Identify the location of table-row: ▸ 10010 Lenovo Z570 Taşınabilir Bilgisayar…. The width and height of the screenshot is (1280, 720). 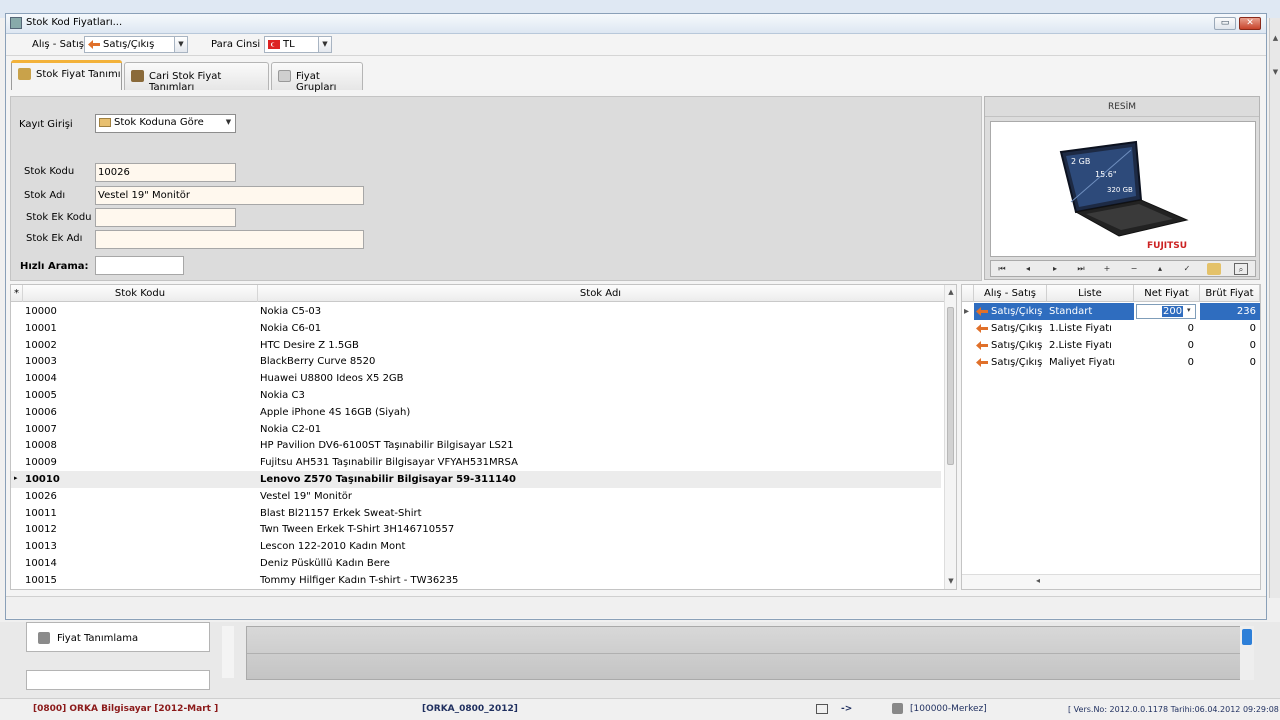
(476, 479).